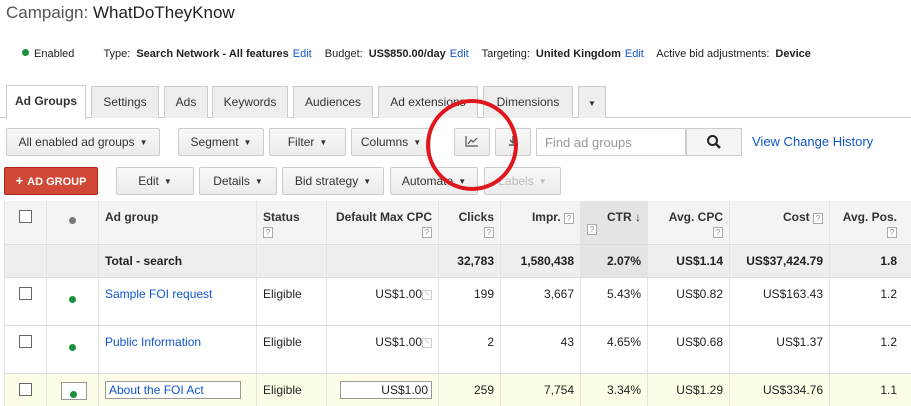 The width and height of the screenshot is (911, 406). Describe the element at coordinates (611, 142) in the screenshot. I see `find-ad-groups-input` at that location.